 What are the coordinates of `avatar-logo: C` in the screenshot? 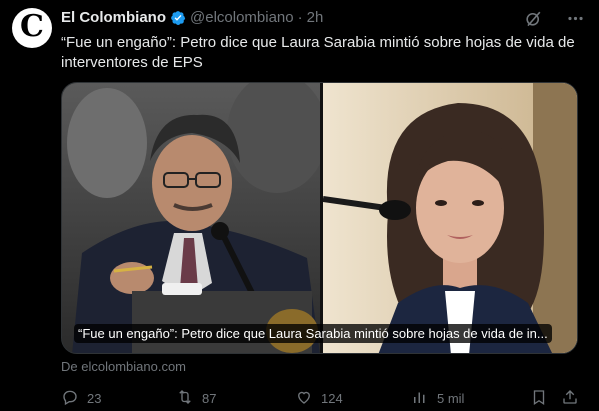 It's located at (32, 26).